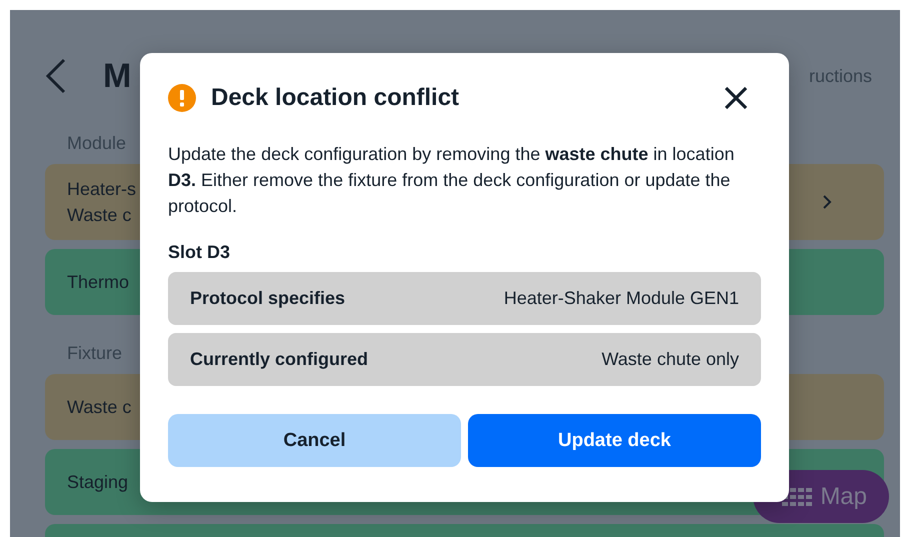  I want to click on warning-icon, so click(182, 98).